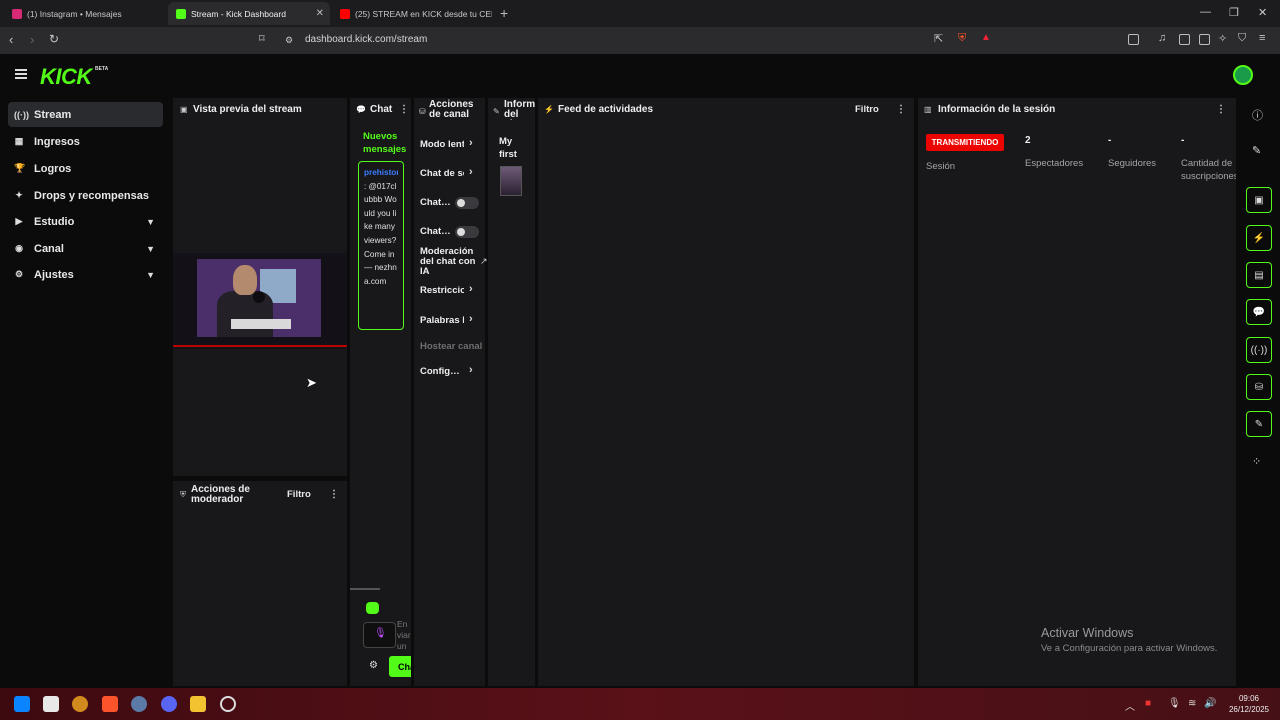  What do you see at coordinates (85, 114) in the screenshot?
I see `sidebar-item-stream: ((·)) Stream` at bounding box center [85, 114].